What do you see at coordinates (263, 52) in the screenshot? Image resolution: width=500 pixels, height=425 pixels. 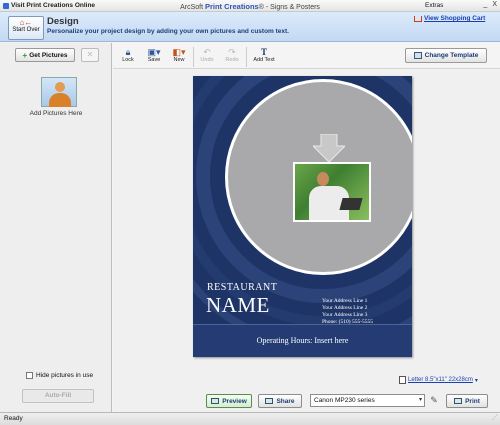 I see `text-icon: T` at bounding box center [263, 52].